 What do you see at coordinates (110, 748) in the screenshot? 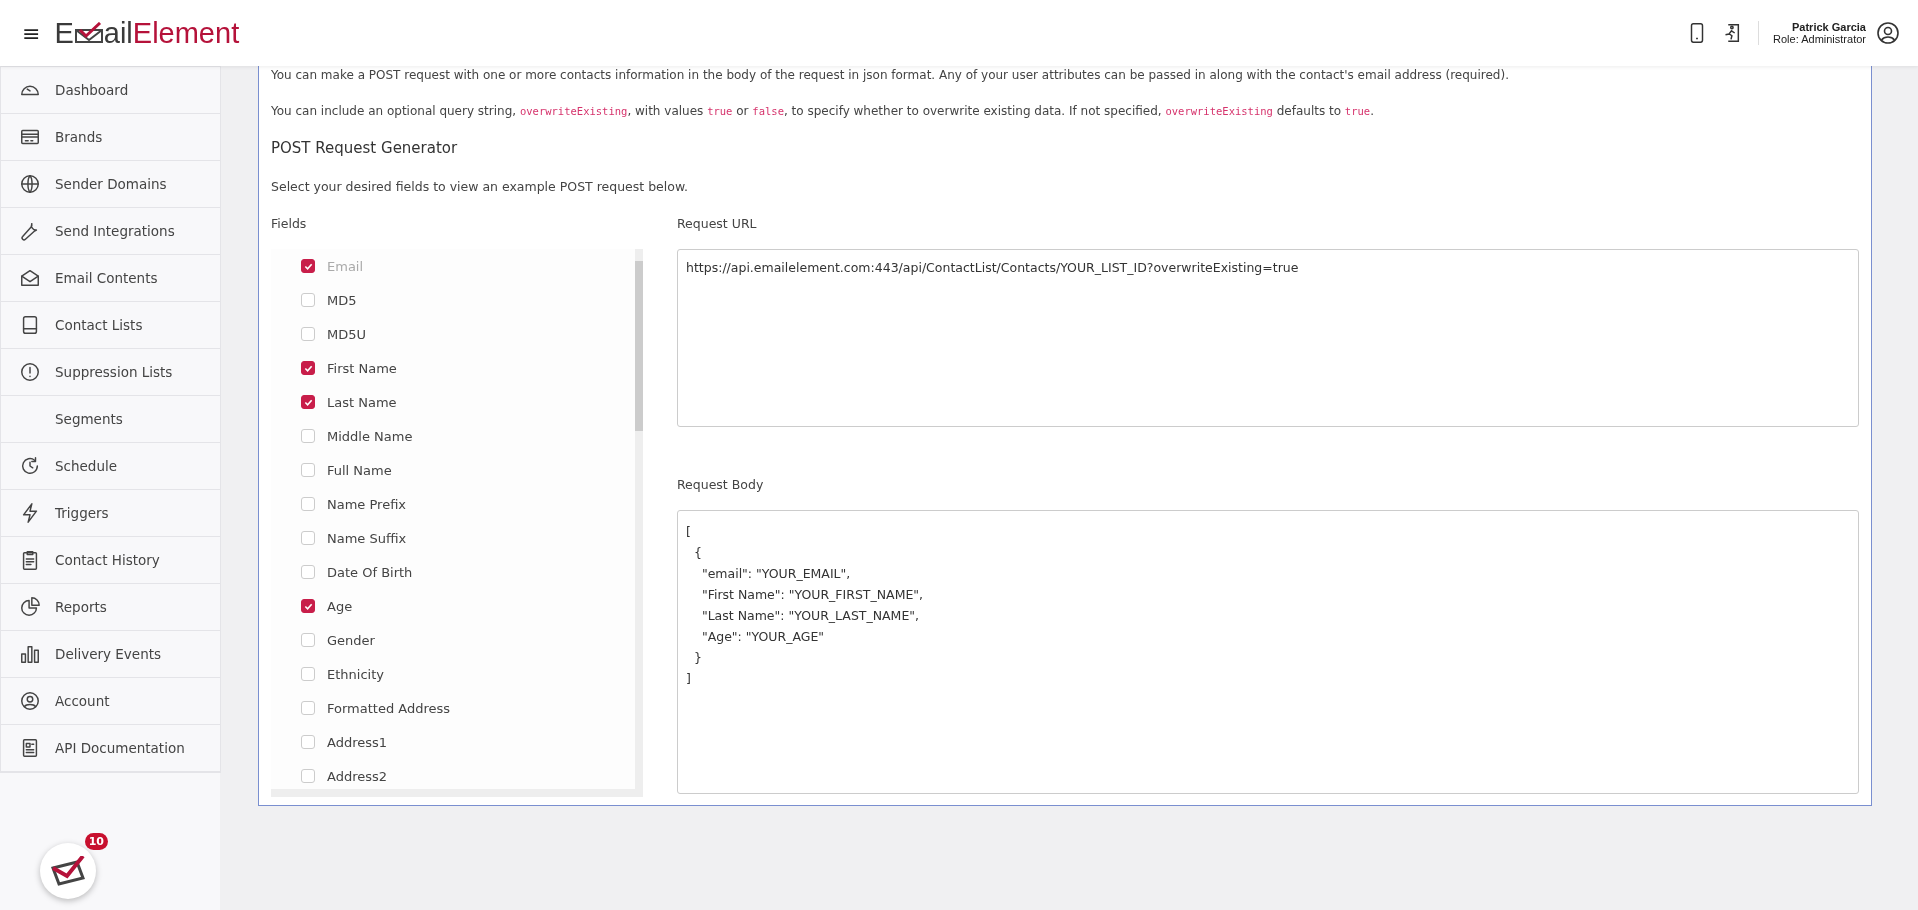
I see `sidebar-item: API Documentation` at bounding box center [110, 748].